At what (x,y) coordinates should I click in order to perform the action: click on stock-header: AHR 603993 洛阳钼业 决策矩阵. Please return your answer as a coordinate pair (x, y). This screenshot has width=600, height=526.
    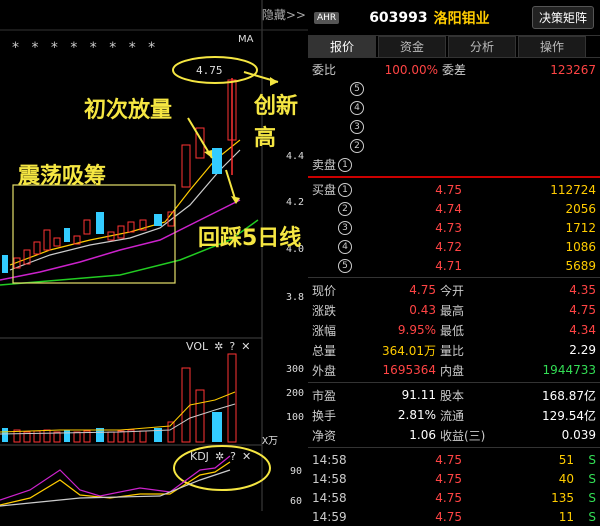
    Looking at the image, I should click on (454, 18).